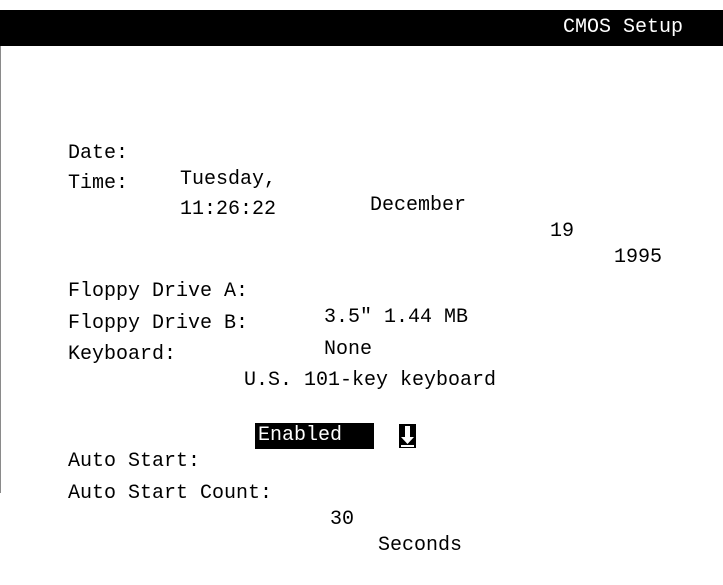 The image size is (723, 585). What do you see at coordinates (172, 183) in the screenshot?
I see `time-row: Time: 11:26:22` at bounding box center [172, 183].